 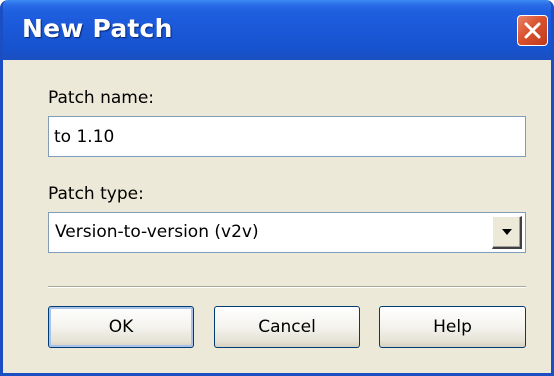 I want to click on patch-type-dropdown-button, so click(x=507, y=232).